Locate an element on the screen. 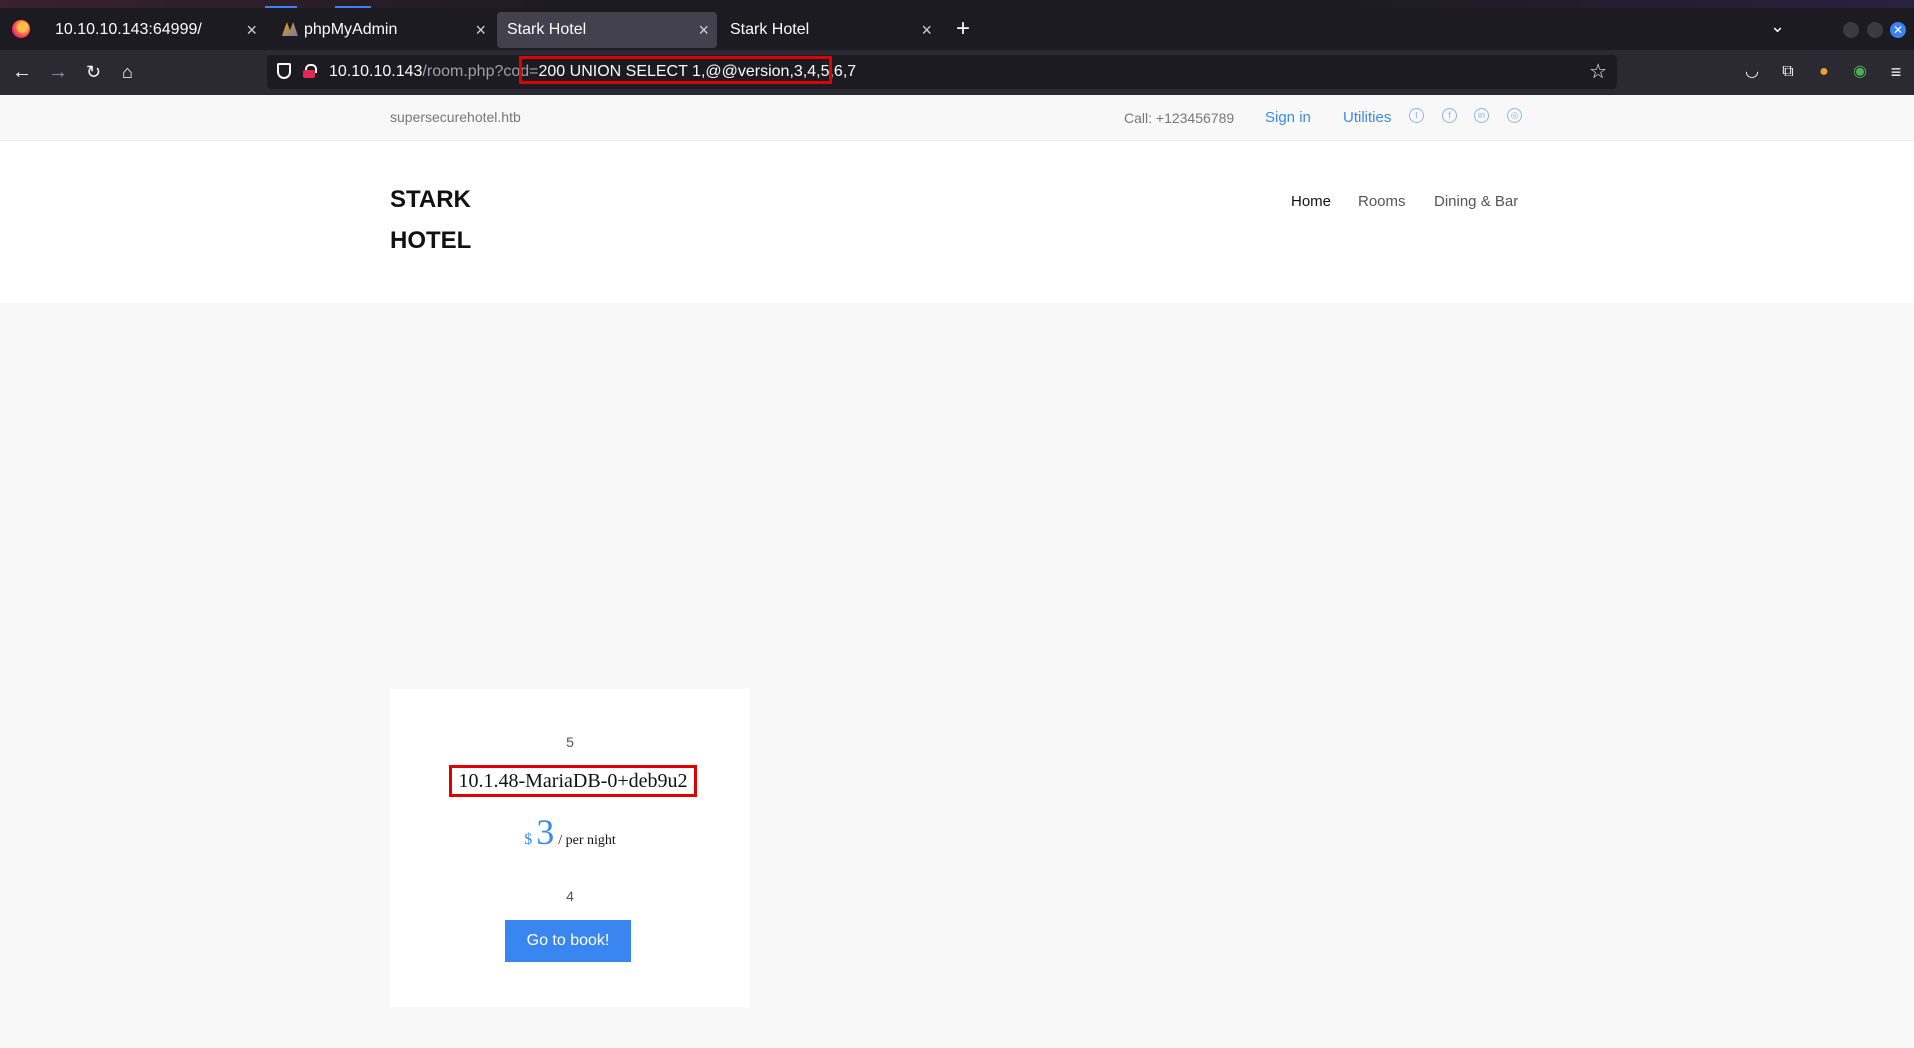 The image size is (1914, 1048). firefox-icon is located at coordinates (21, 29).